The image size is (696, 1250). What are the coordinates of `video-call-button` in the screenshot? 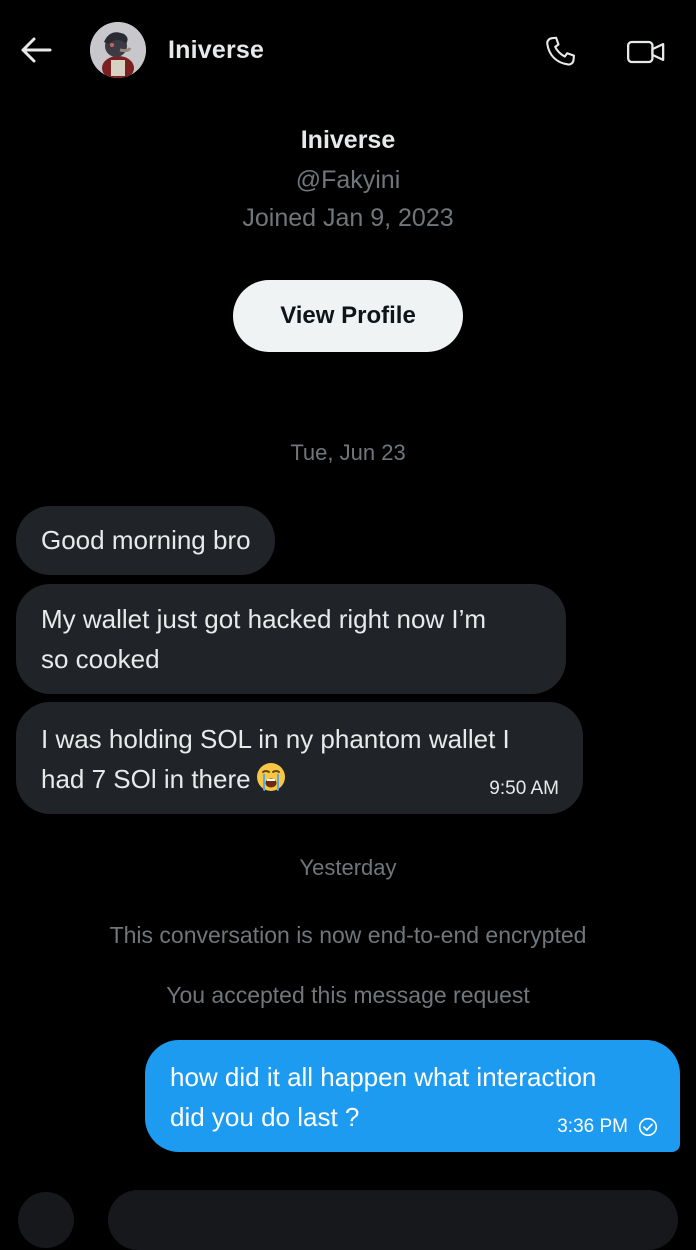 It's located at (646, 52).